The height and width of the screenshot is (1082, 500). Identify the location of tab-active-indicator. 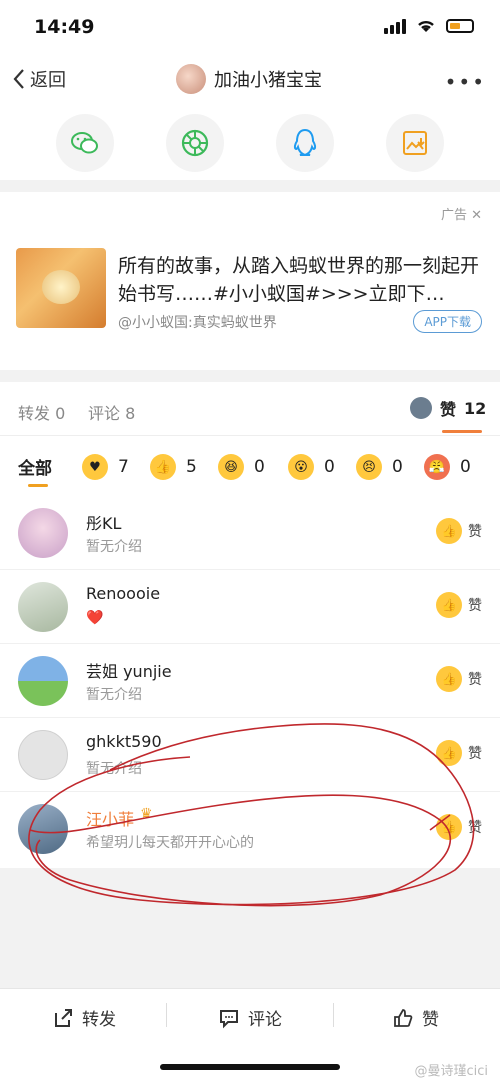
(462, 431).